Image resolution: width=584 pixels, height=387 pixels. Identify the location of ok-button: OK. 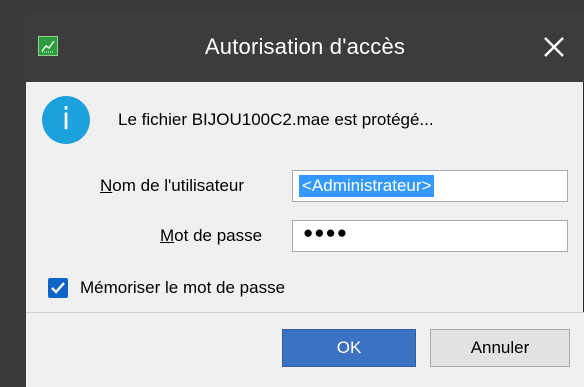
(349, 348).